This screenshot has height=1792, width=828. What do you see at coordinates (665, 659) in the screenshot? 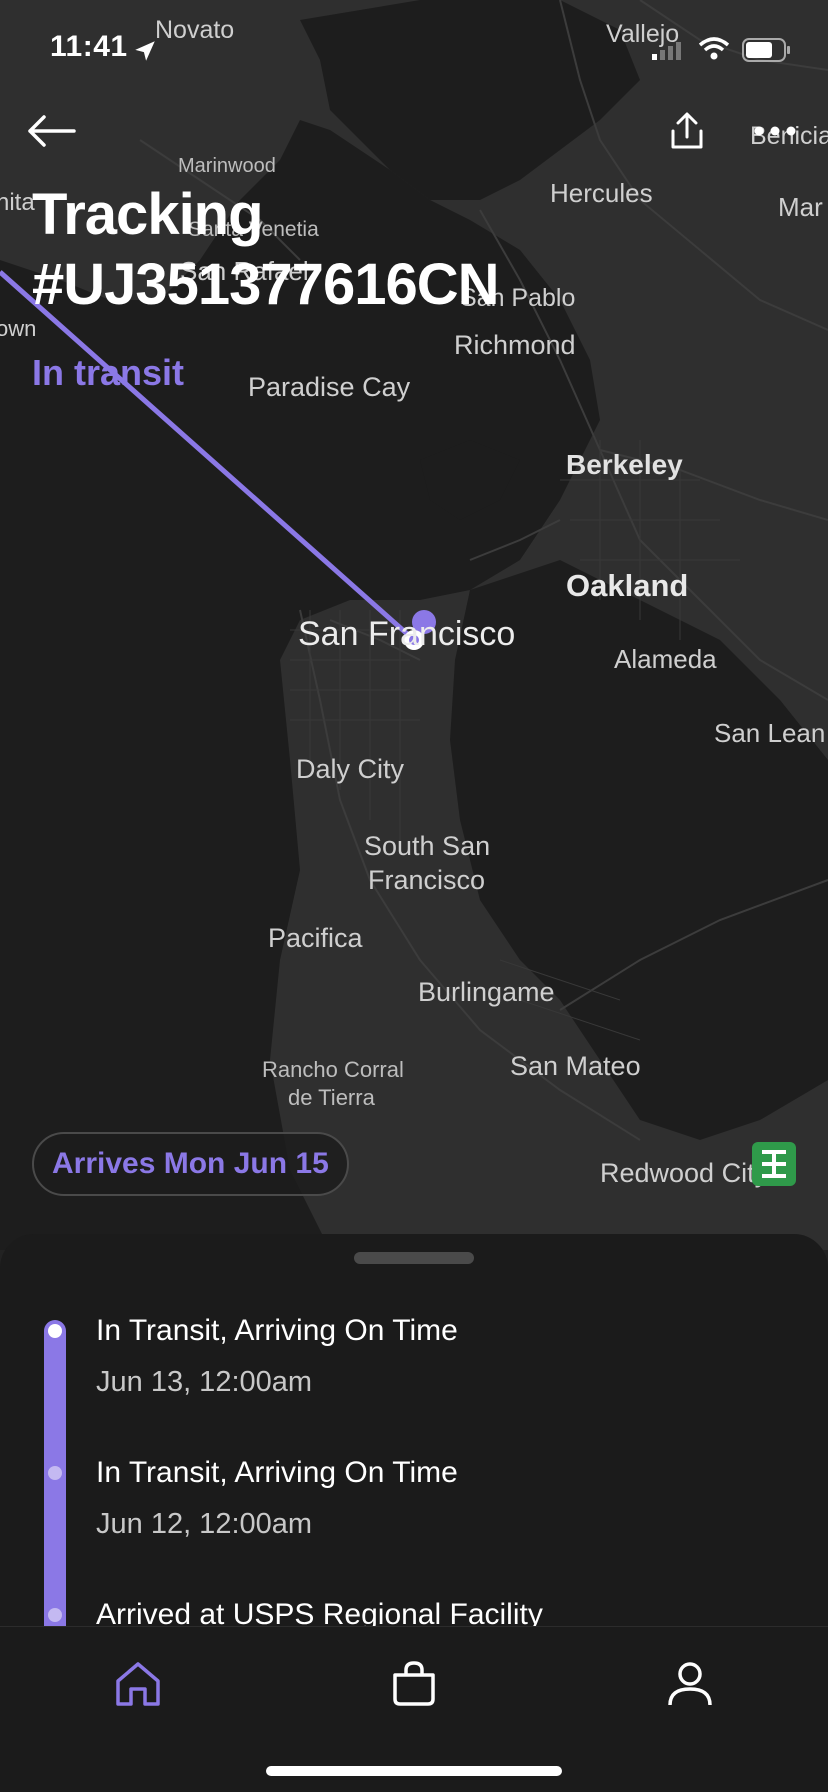
I see `map-label-alameda: Alameda` at bounding box center [665, 659].